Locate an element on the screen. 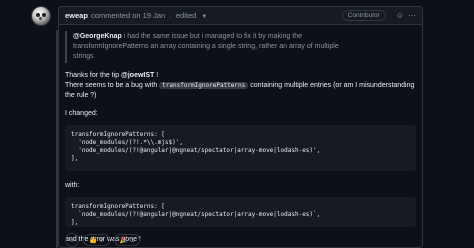 The height and width of the screenshot is (248, 474). reaction-party: 🎉 2 is located at coordinates (127, 240).